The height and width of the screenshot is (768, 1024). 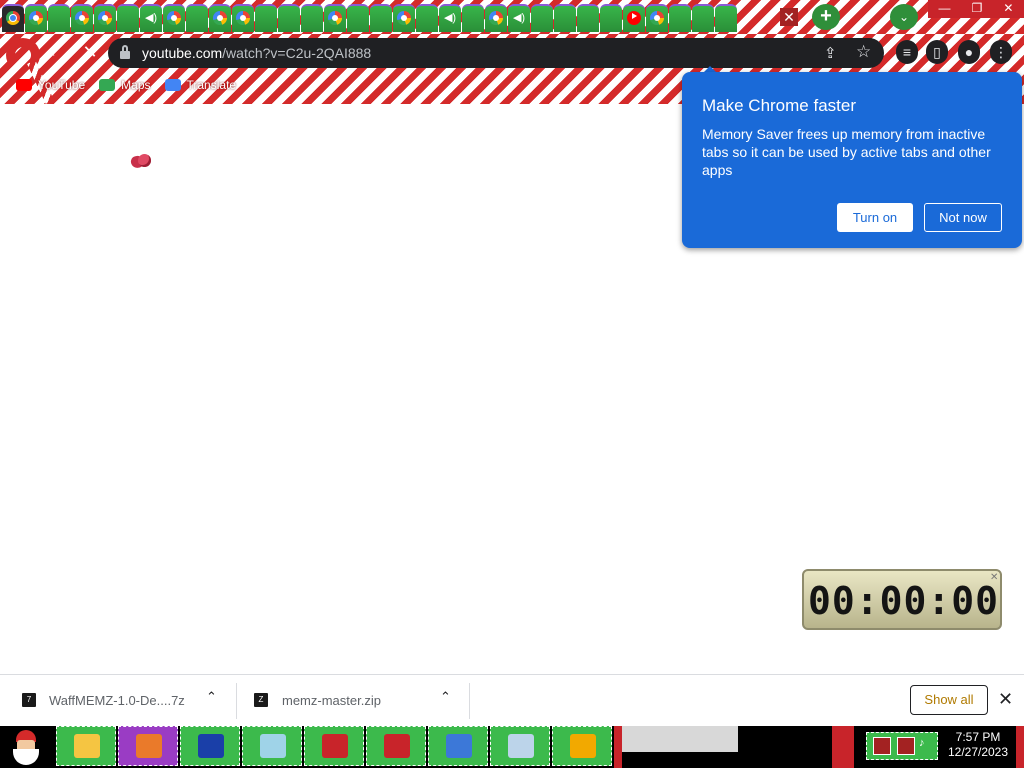 I want to click on chrome-taskbar-icon, so click(x=149, y=746).